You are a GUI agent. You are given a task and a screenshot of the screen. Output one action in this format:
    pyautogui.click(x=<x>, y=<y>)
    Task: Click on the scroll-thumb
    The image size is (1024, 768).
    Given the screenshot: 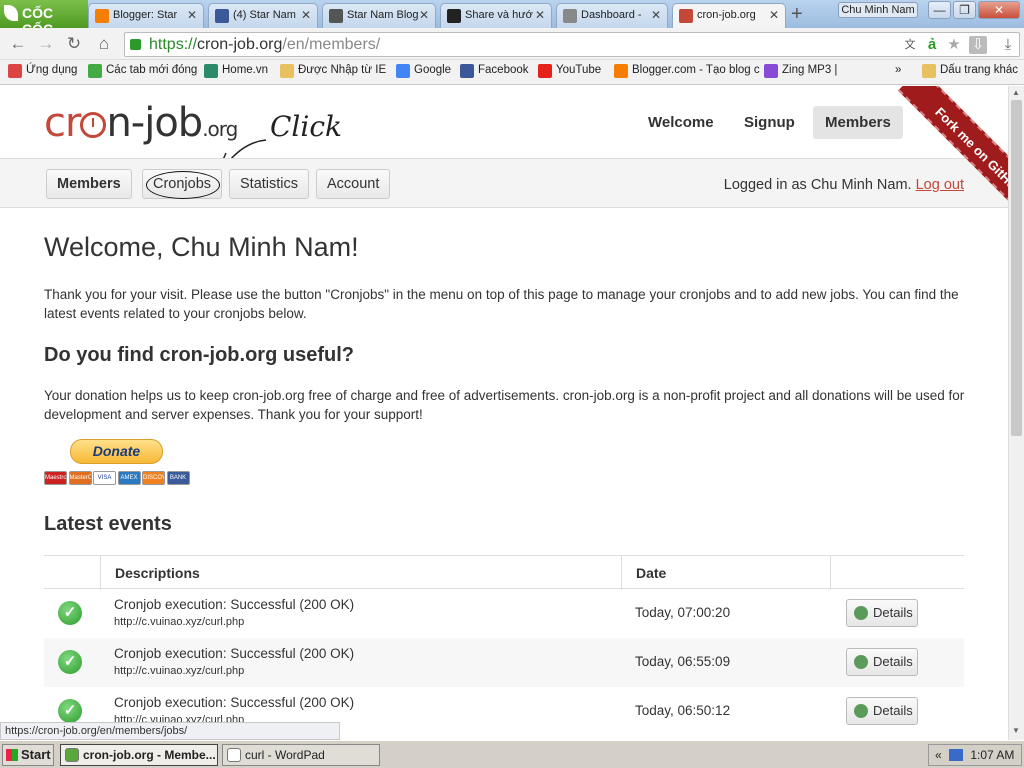 What is the action you would take?
    pyautogui.click(x=1016, y=268)
    